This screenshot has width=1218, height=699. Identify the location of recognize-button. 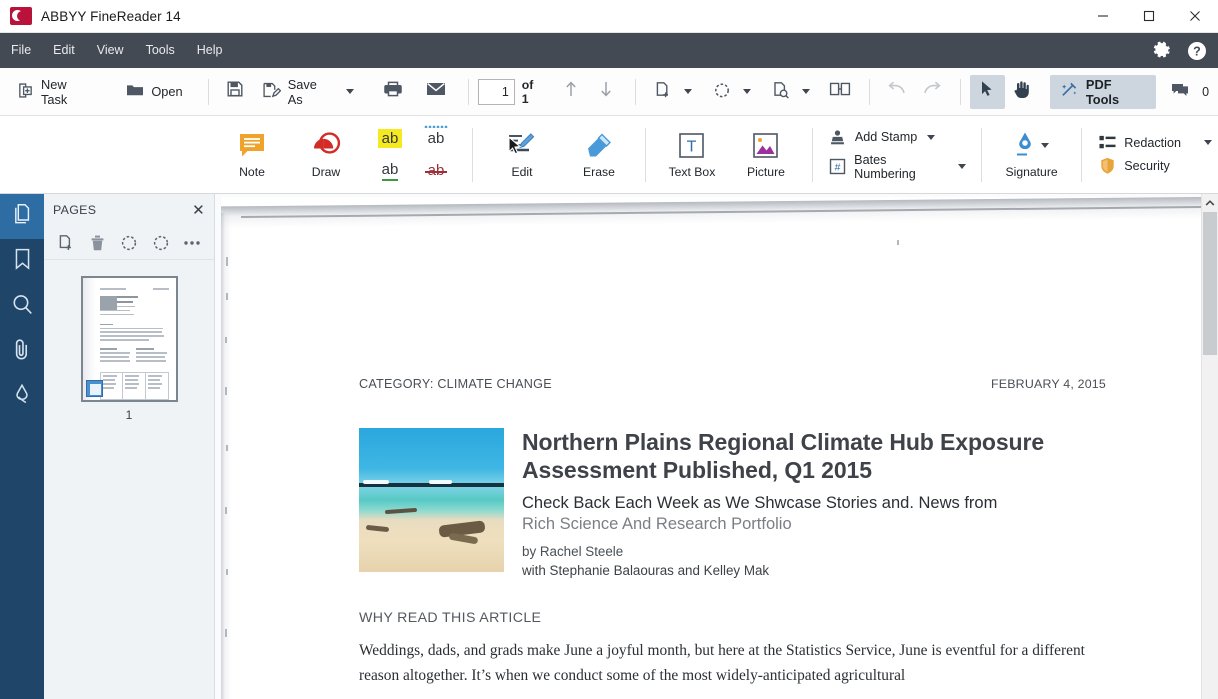
(788, 92).